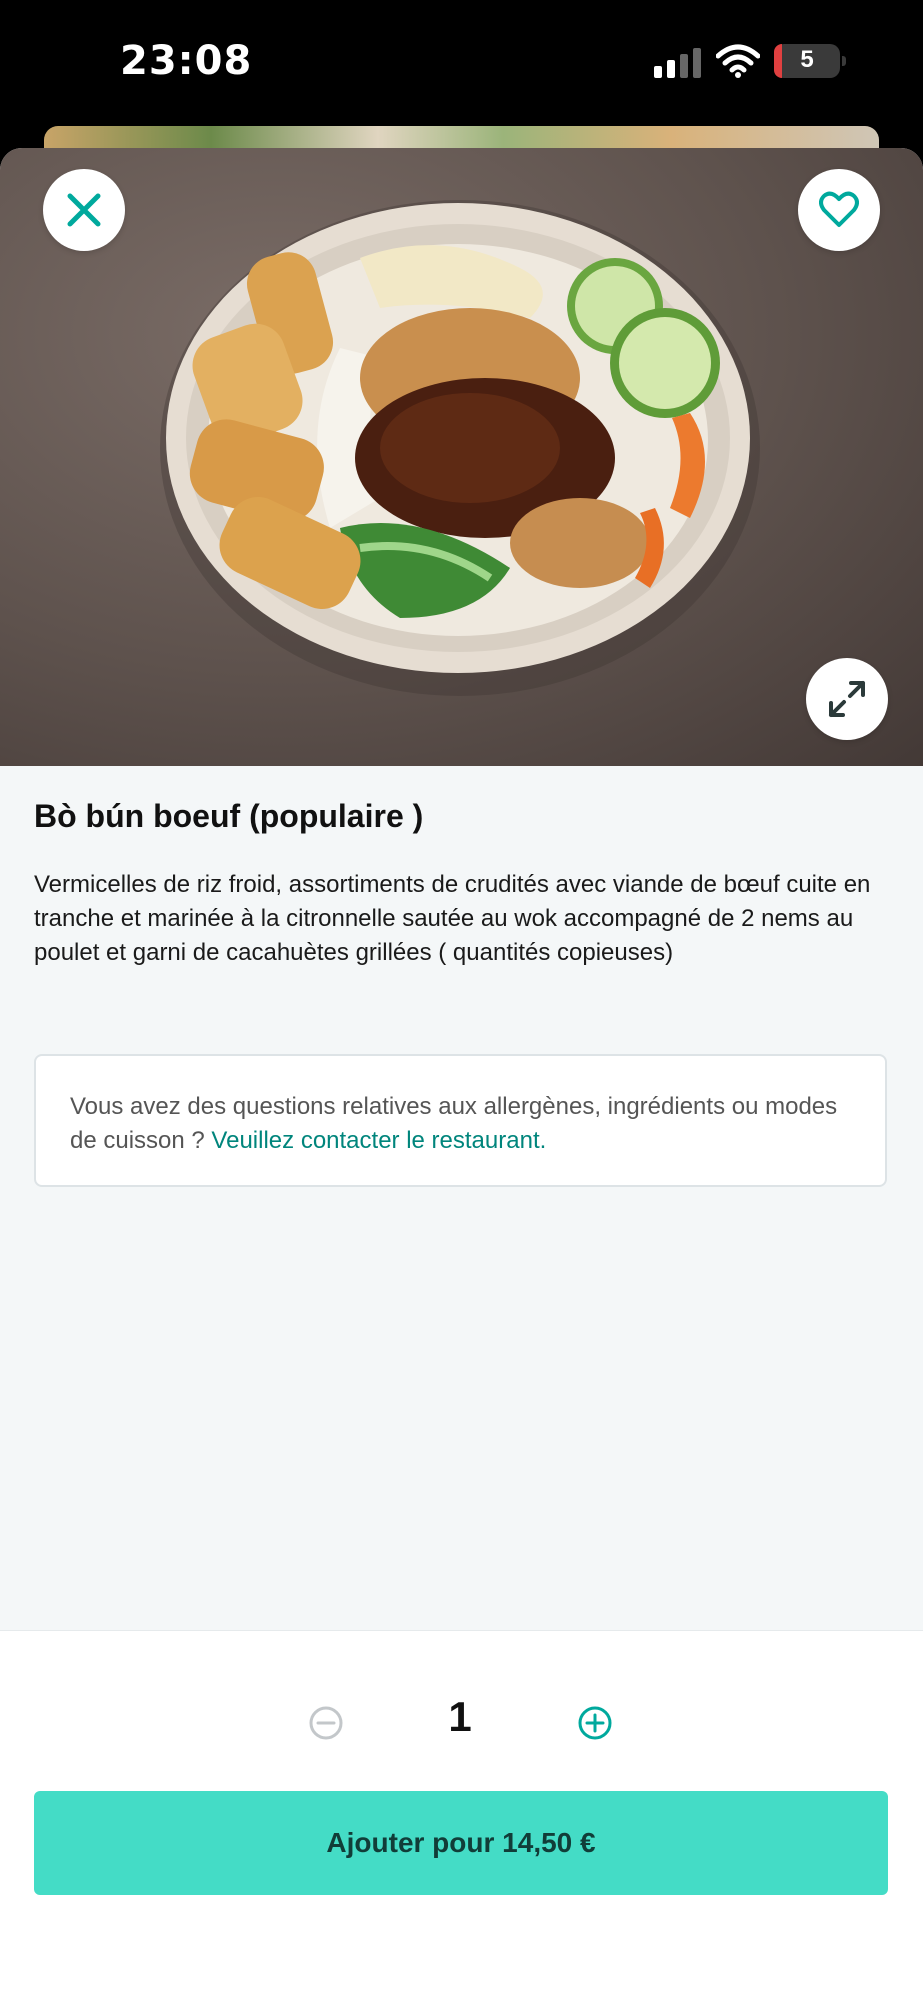  I want to click on expand-image-button, so click(847, 699).